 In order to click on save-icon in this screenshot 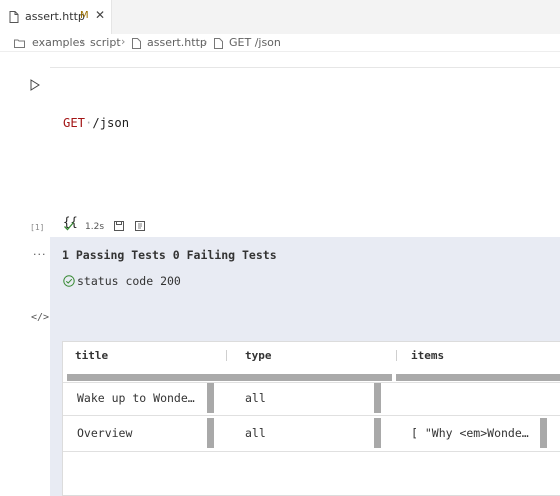, I will do `click(119, 226)`.